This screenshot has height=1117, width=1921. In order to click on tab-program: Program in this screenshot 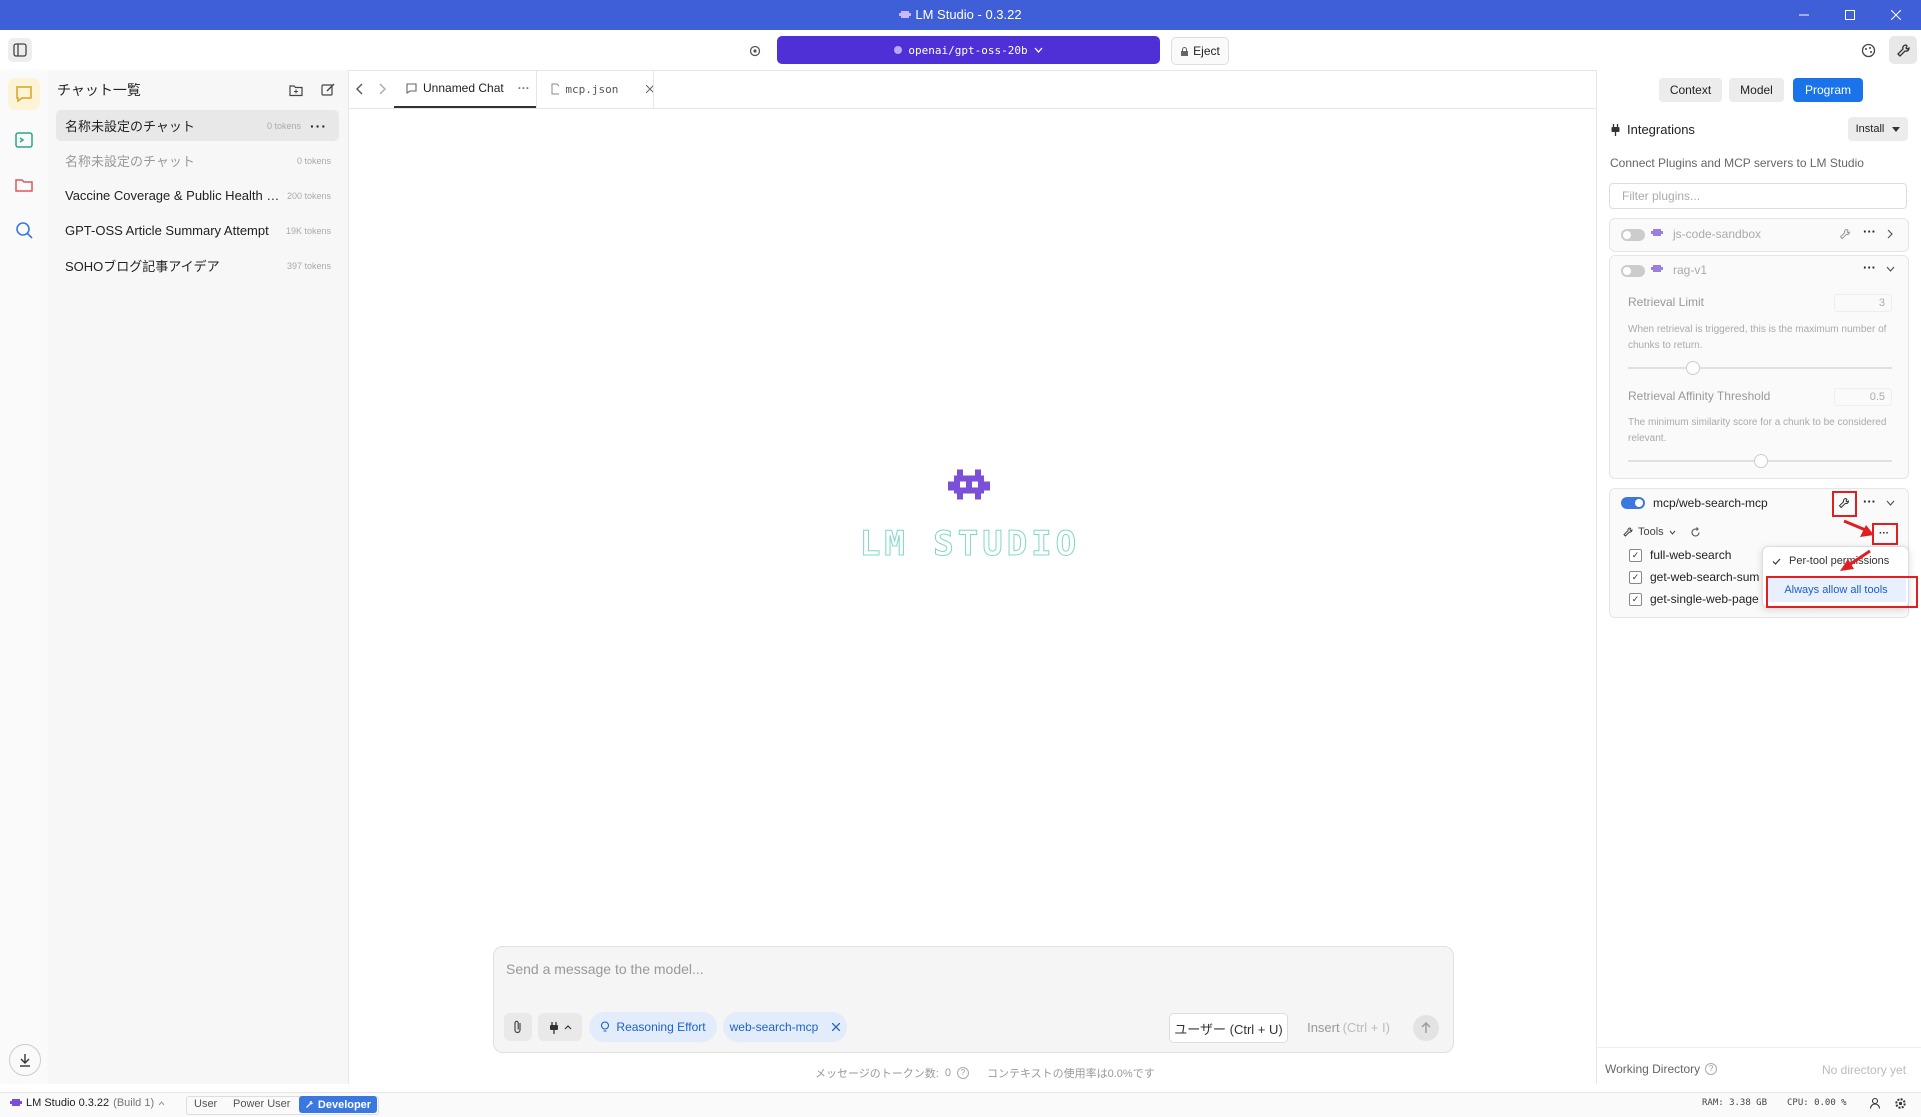, I will do `click(1828, 90)`.